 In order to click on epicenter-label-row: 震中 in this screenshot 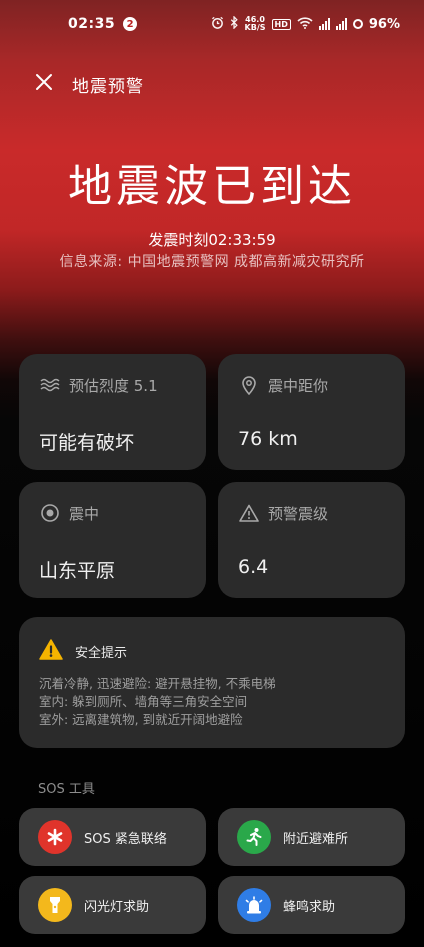, I will do `click(69, 513)`.